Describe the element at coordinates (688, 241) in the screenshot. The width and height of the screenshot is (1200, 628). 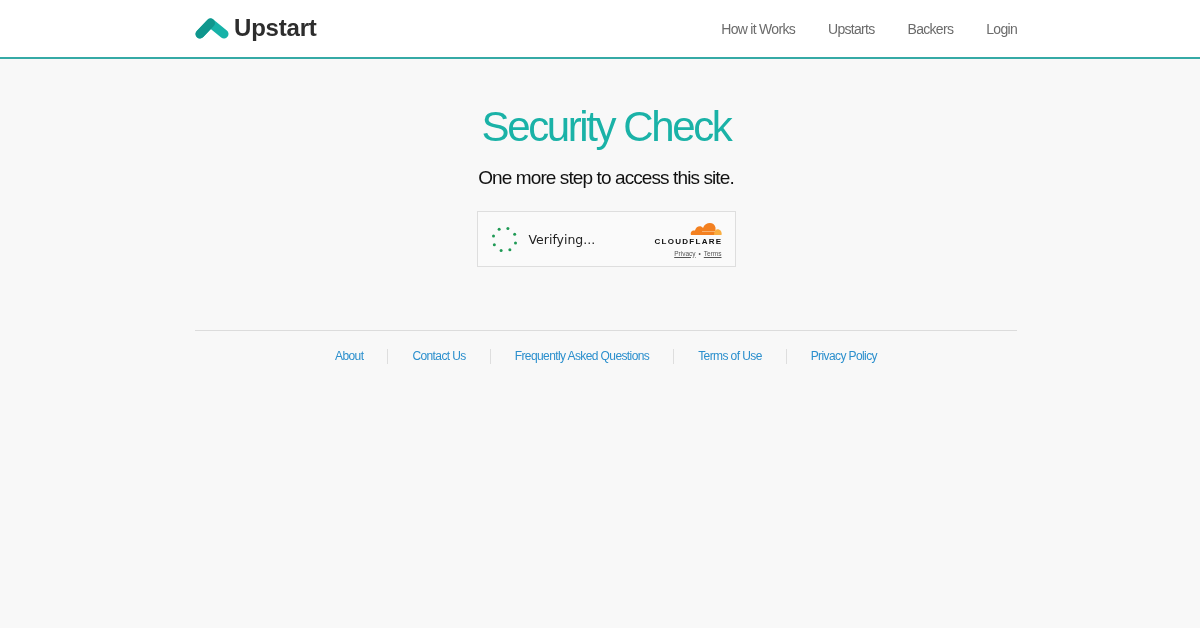
I see `cloudflare-wordmark: CLOUDFLARE` at that location.